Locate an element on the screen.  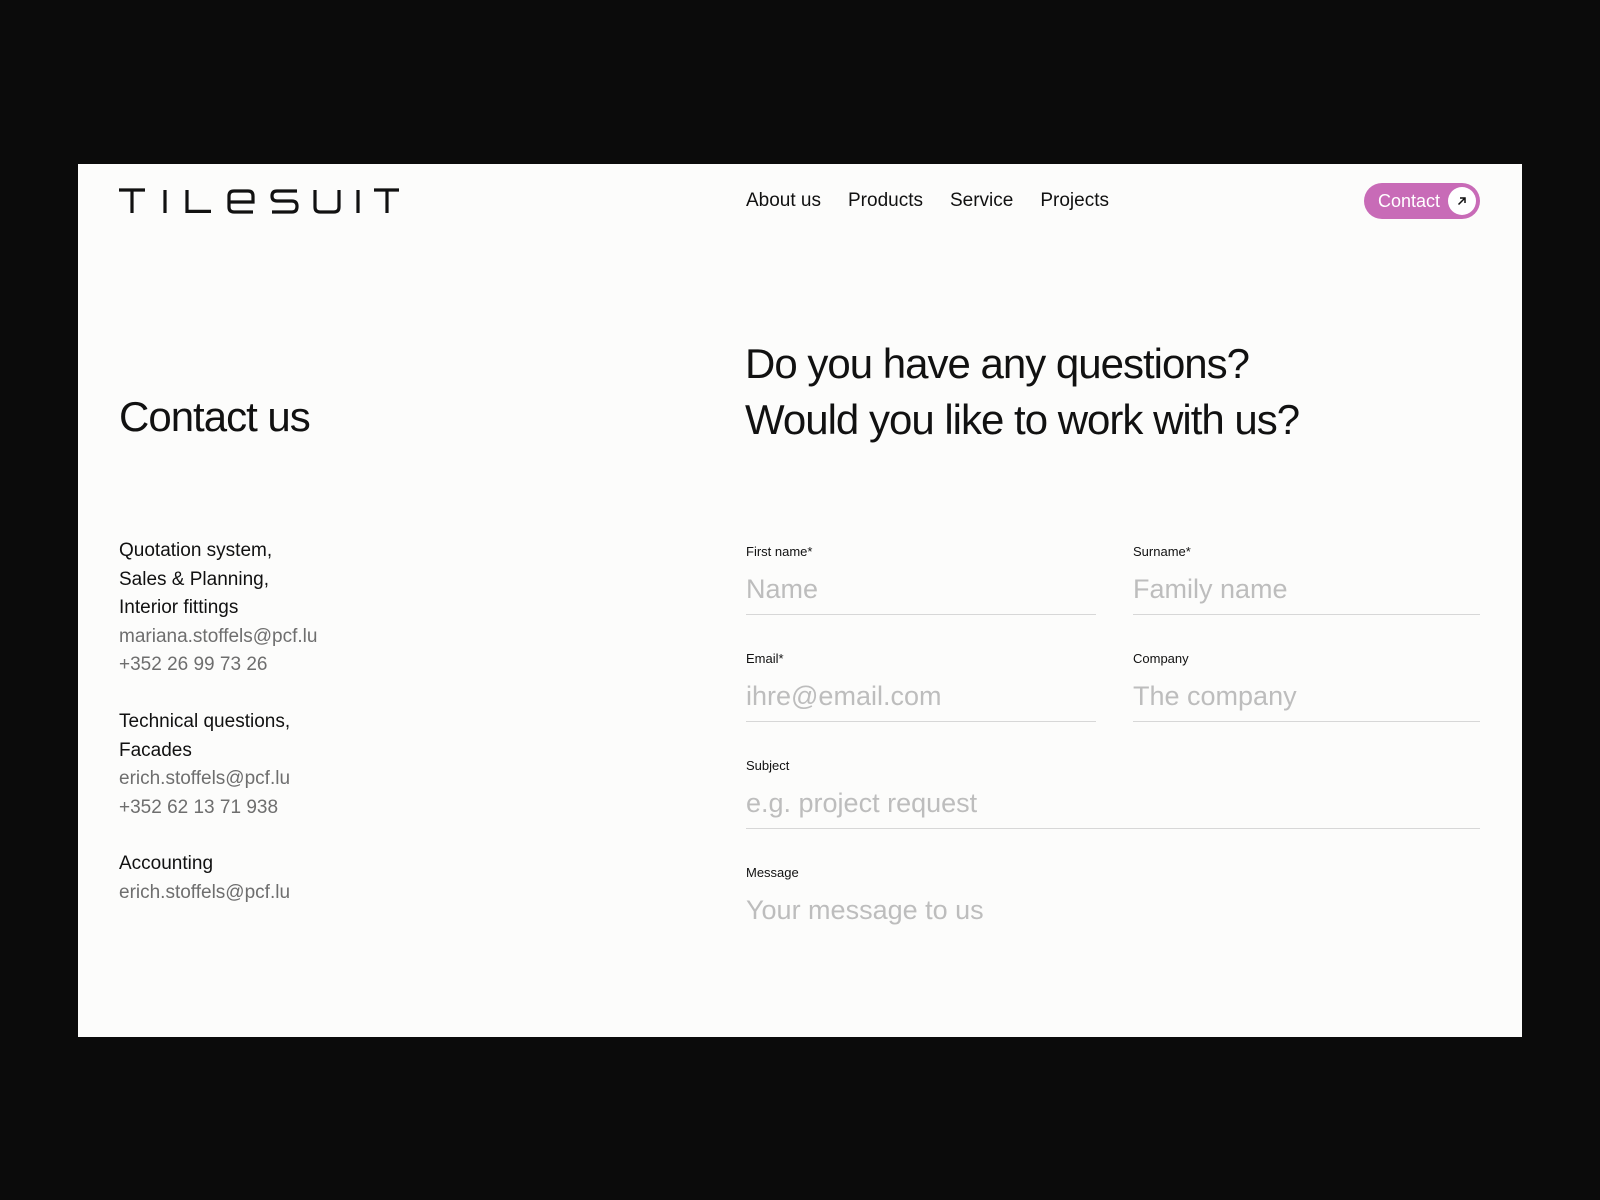
nav-projects: Projects is located at coordinates (1074, 201).